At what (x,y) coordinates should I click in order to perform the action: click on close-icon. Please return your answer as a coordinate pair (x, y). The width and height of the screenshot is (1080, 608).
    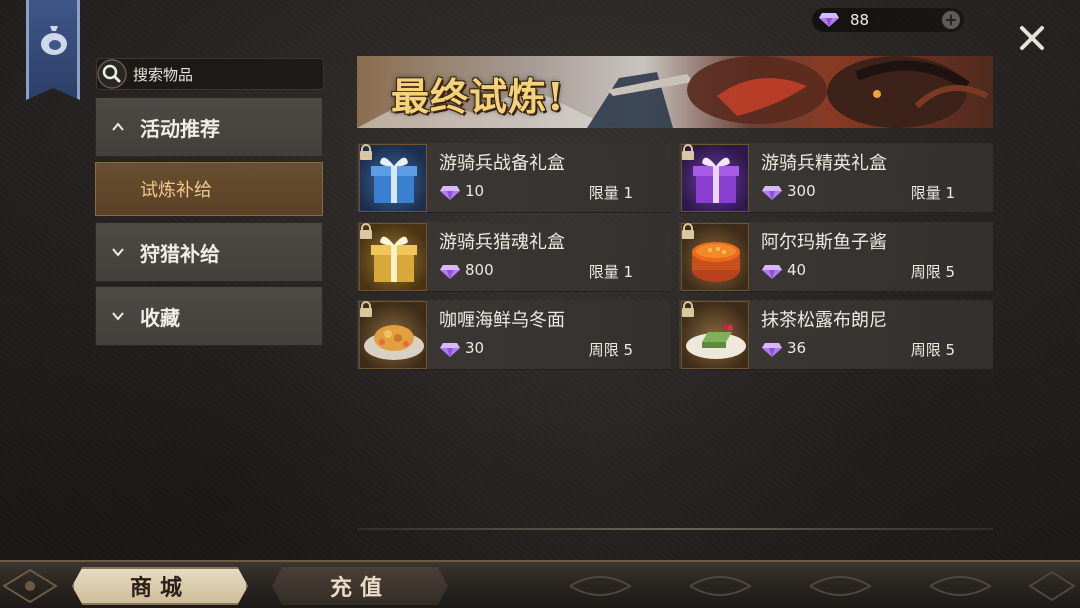
    Looking at the image, I should click on (1032, 38).